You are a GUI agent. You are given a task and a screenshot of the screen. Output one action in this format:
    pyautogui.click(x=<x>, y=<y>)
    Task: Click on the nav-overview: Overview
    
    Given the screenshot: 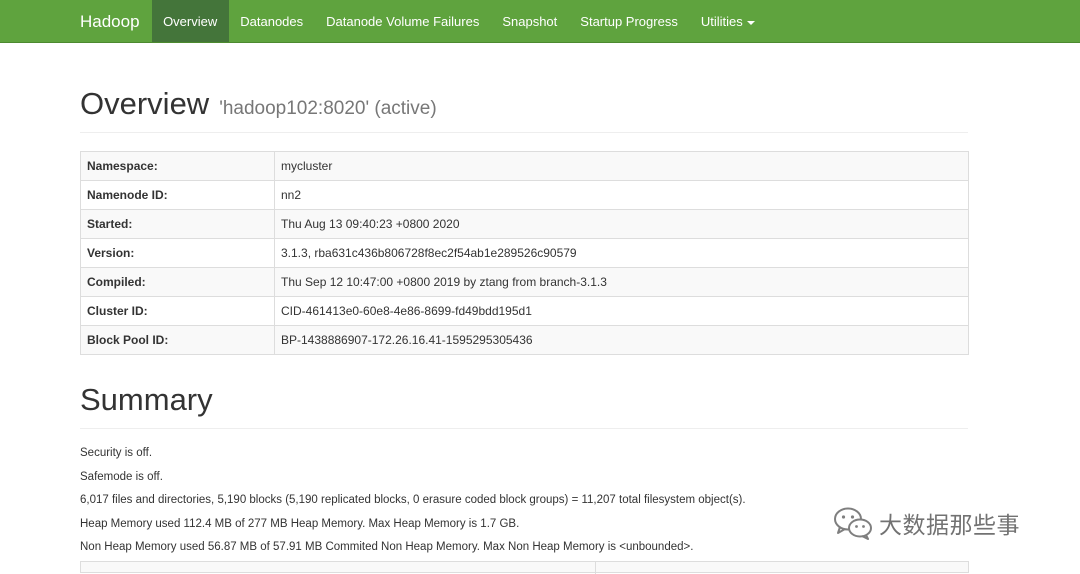 What is the action you would take?
    pyautogui.click(x=190, y=21)
    